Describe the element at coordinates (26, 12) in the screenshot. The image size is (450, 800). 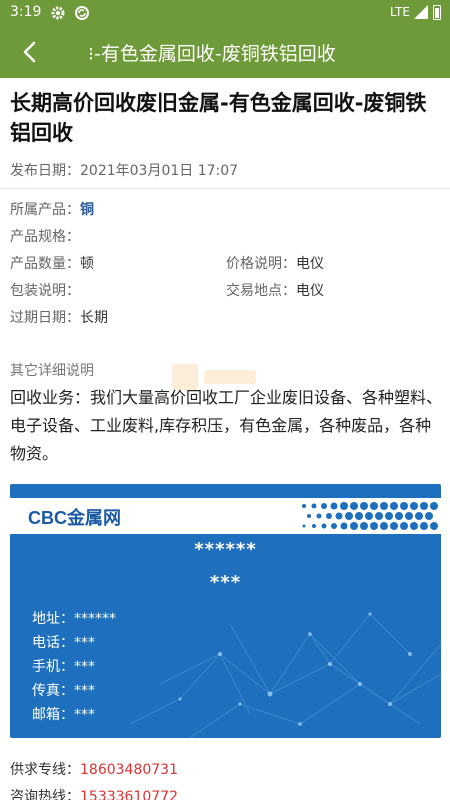
I see `status-time: 3:19` at that location.